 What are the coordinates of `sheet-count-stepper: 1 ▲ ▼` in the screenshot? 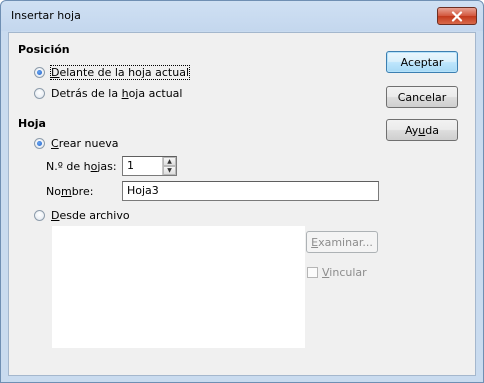 It's located at (149, 166).